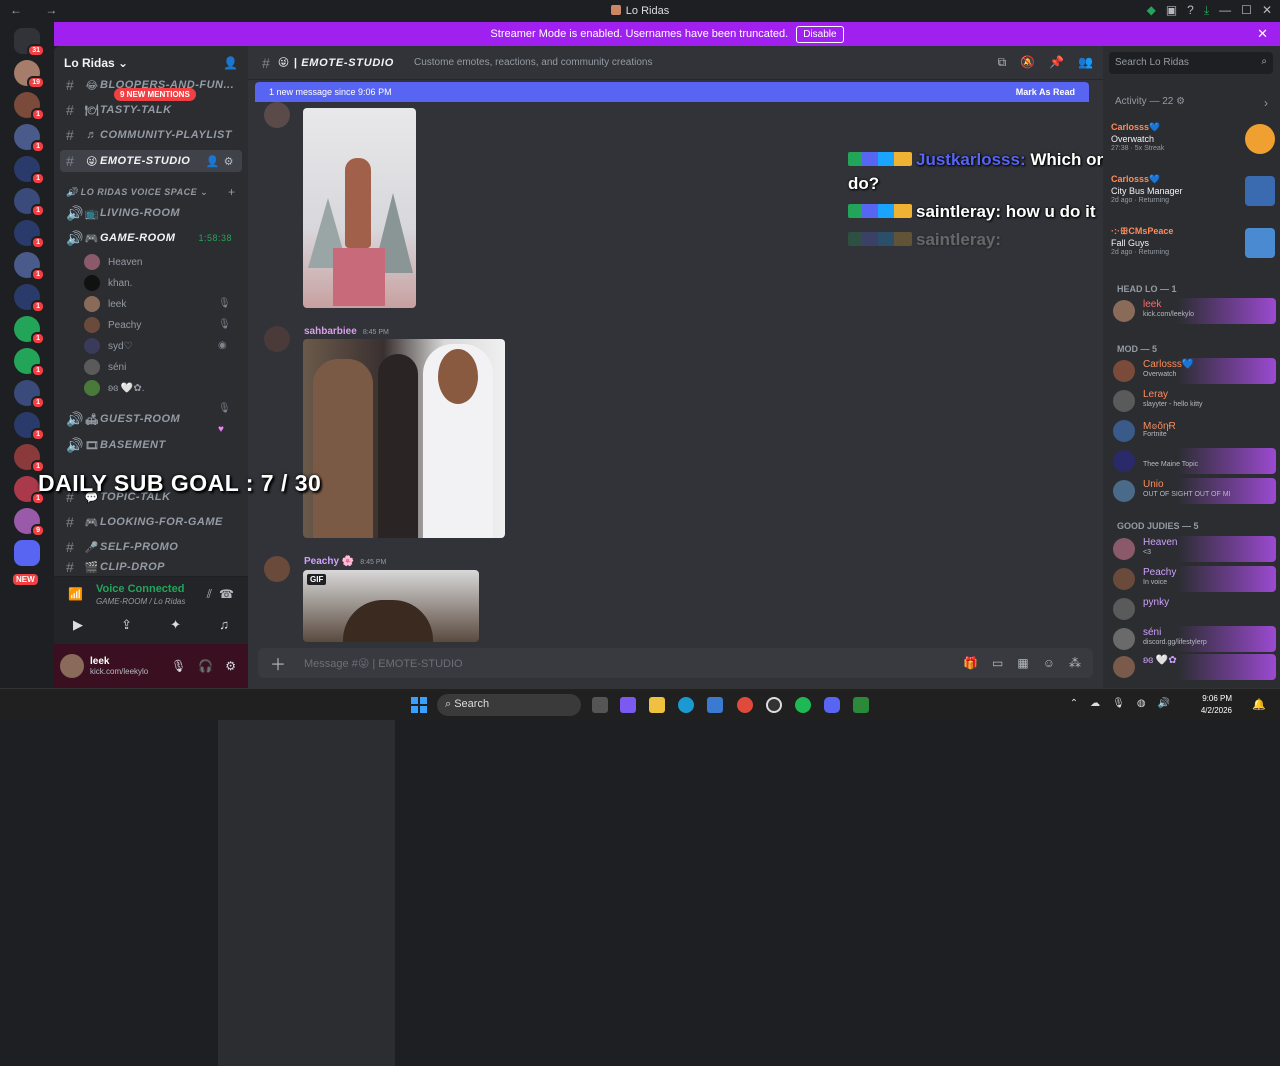  I want to click on message-composer: ＋ Message #😜 | EMOTE-STUDIO 🎁 ▭ ▦ ☺ ⁂, so click(675, 663).